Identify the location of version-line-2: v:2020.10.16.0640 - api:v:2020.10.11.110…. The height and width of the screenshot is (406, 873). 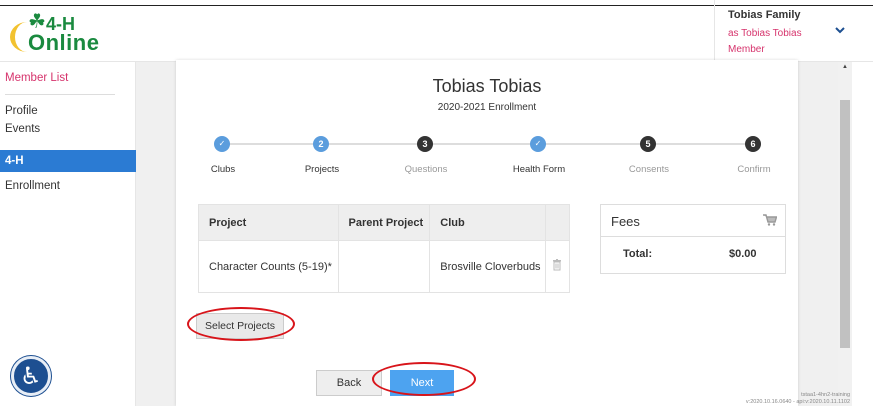
(797, 402).